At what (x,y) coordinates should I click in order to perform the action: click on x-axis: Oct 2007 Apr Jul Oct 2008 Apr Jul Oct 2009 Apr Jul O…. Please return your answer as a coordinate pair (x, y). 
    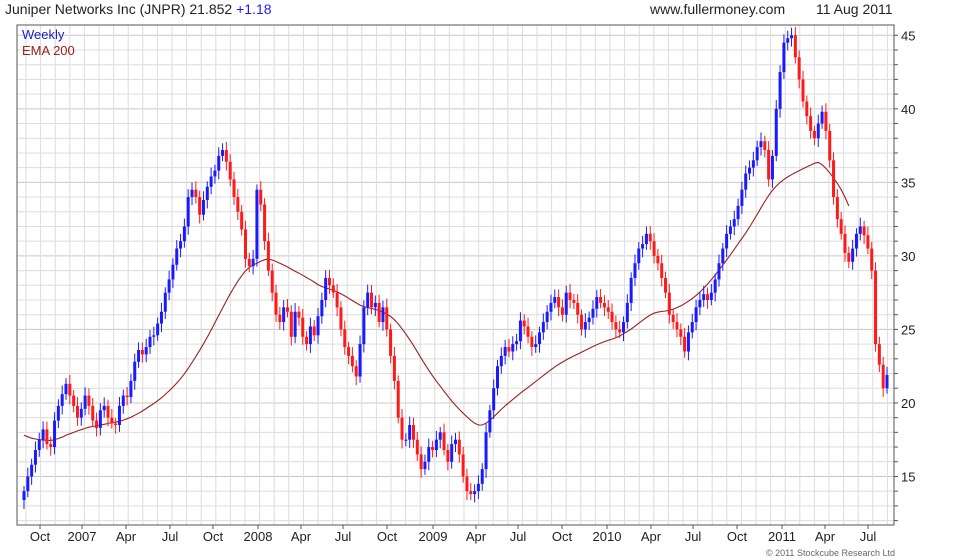
    Looking at the image, I should click on (453, 534).